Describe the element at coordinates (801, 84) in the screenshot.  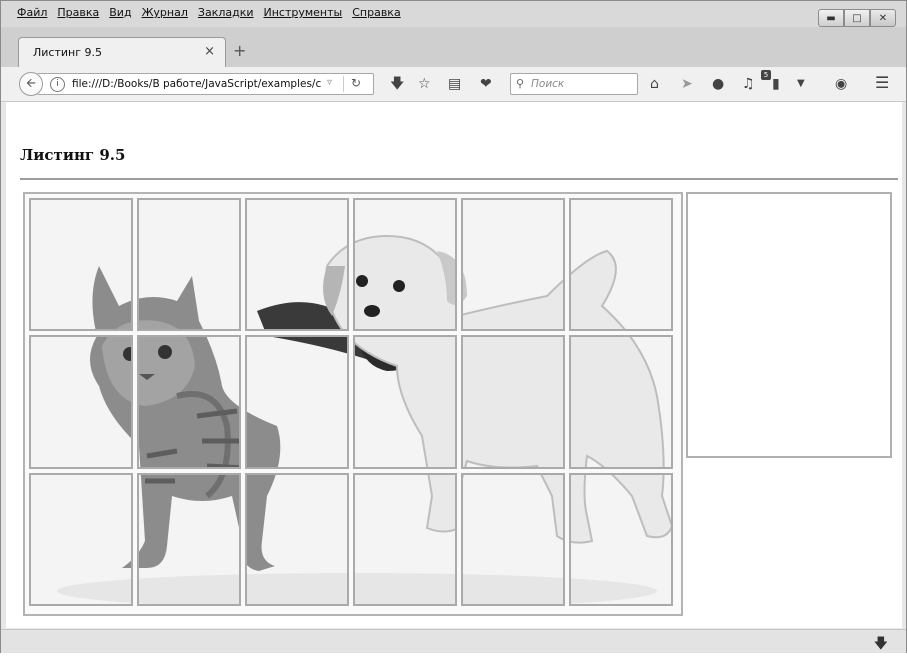
I see `dropdown-icon: ▼` at that location.